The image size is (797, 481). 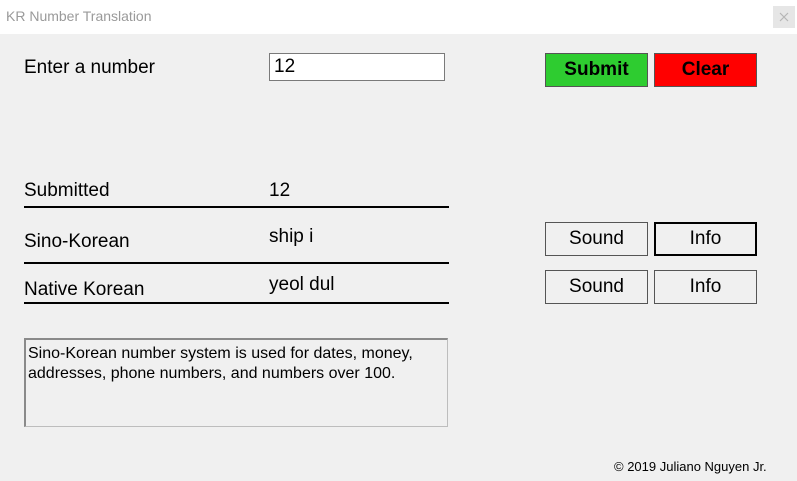 I want to click on submitted-value: 12, so click(x=280, y=190).